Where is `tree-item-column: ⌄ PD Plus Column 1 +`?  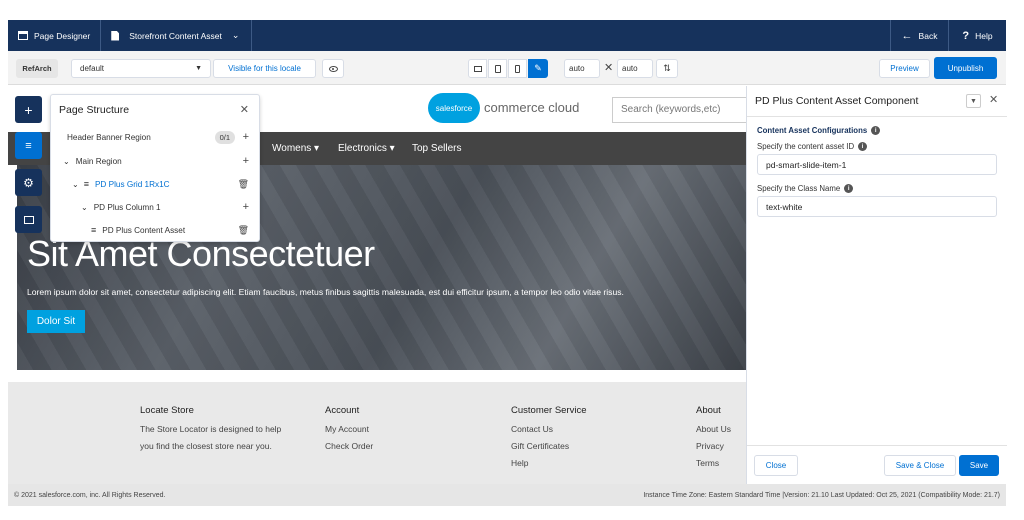
tree-item-column: ⌄ PD Plus Column 1 + is located at coordinates (155, 207).